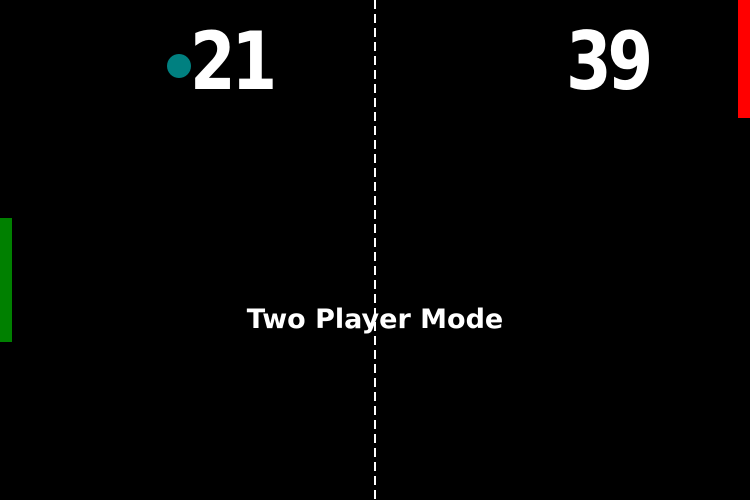  What do you see at coordinates (609, 61) in the screenshot?
I see `right-player-score: 39` at bounding box center [609, 61].